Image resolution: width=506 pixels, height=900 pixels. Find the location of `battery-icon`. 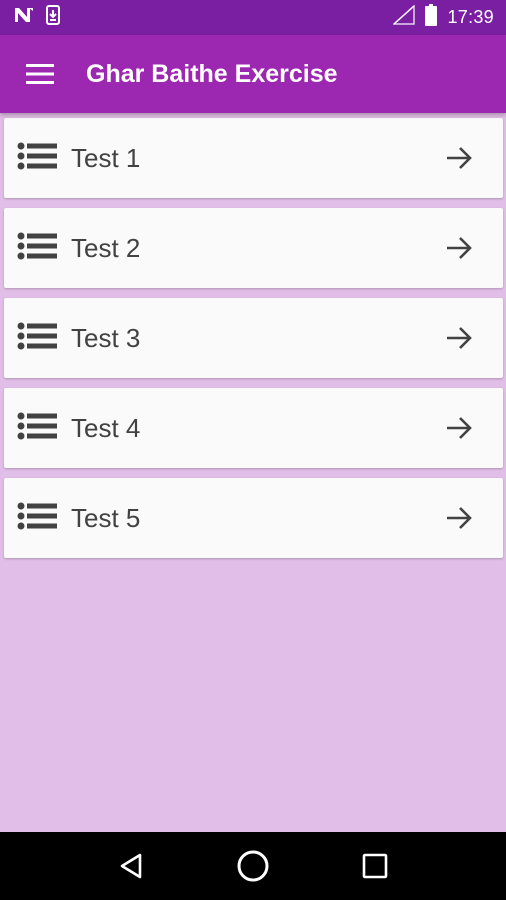

battery-icon is located at coordinates (431, 17).